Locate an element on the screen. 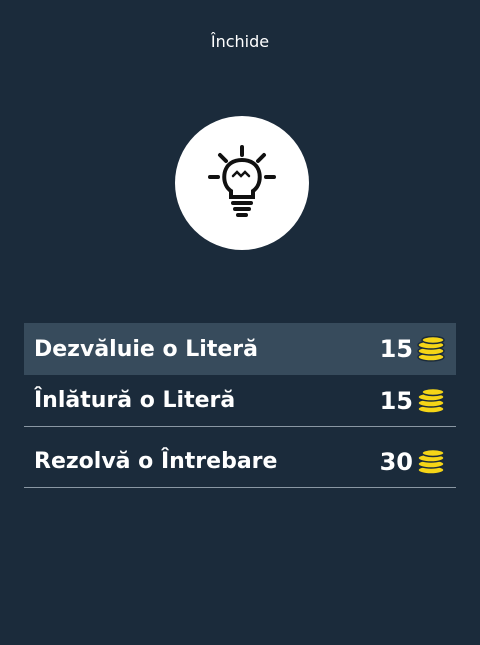 This screenshot has height=645, width=480. option-label: Rezolvă o Întrebare is located at coordinates (156, 461).